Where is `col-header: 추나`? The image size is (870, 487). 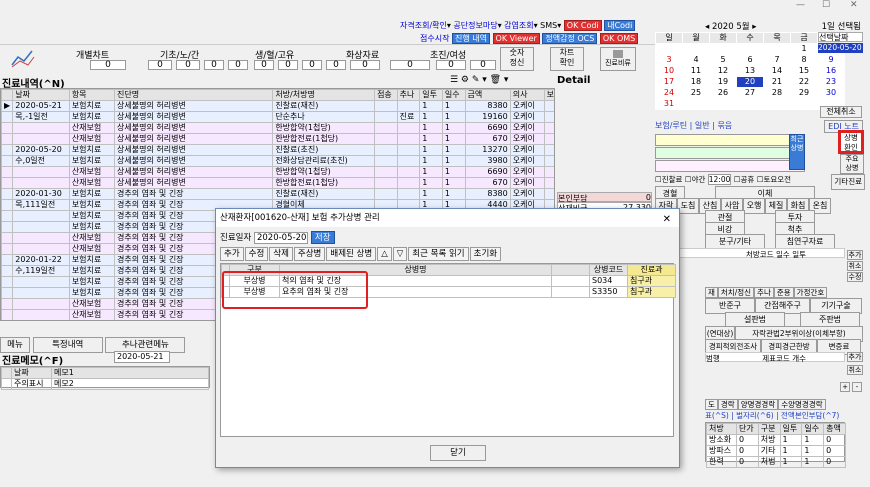
col-header: 추나 is located at coordinates (408, 95).